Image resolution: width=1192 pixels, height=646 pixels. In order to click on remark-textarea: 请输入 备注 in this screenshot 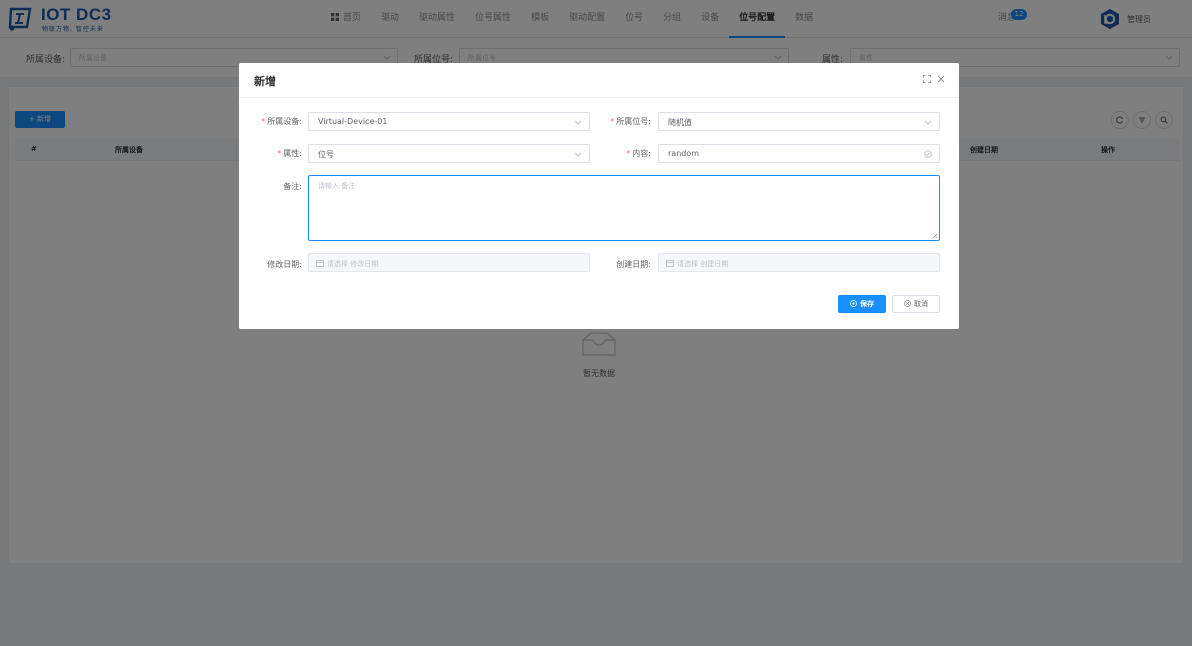, I will do `click(624, 208)`.